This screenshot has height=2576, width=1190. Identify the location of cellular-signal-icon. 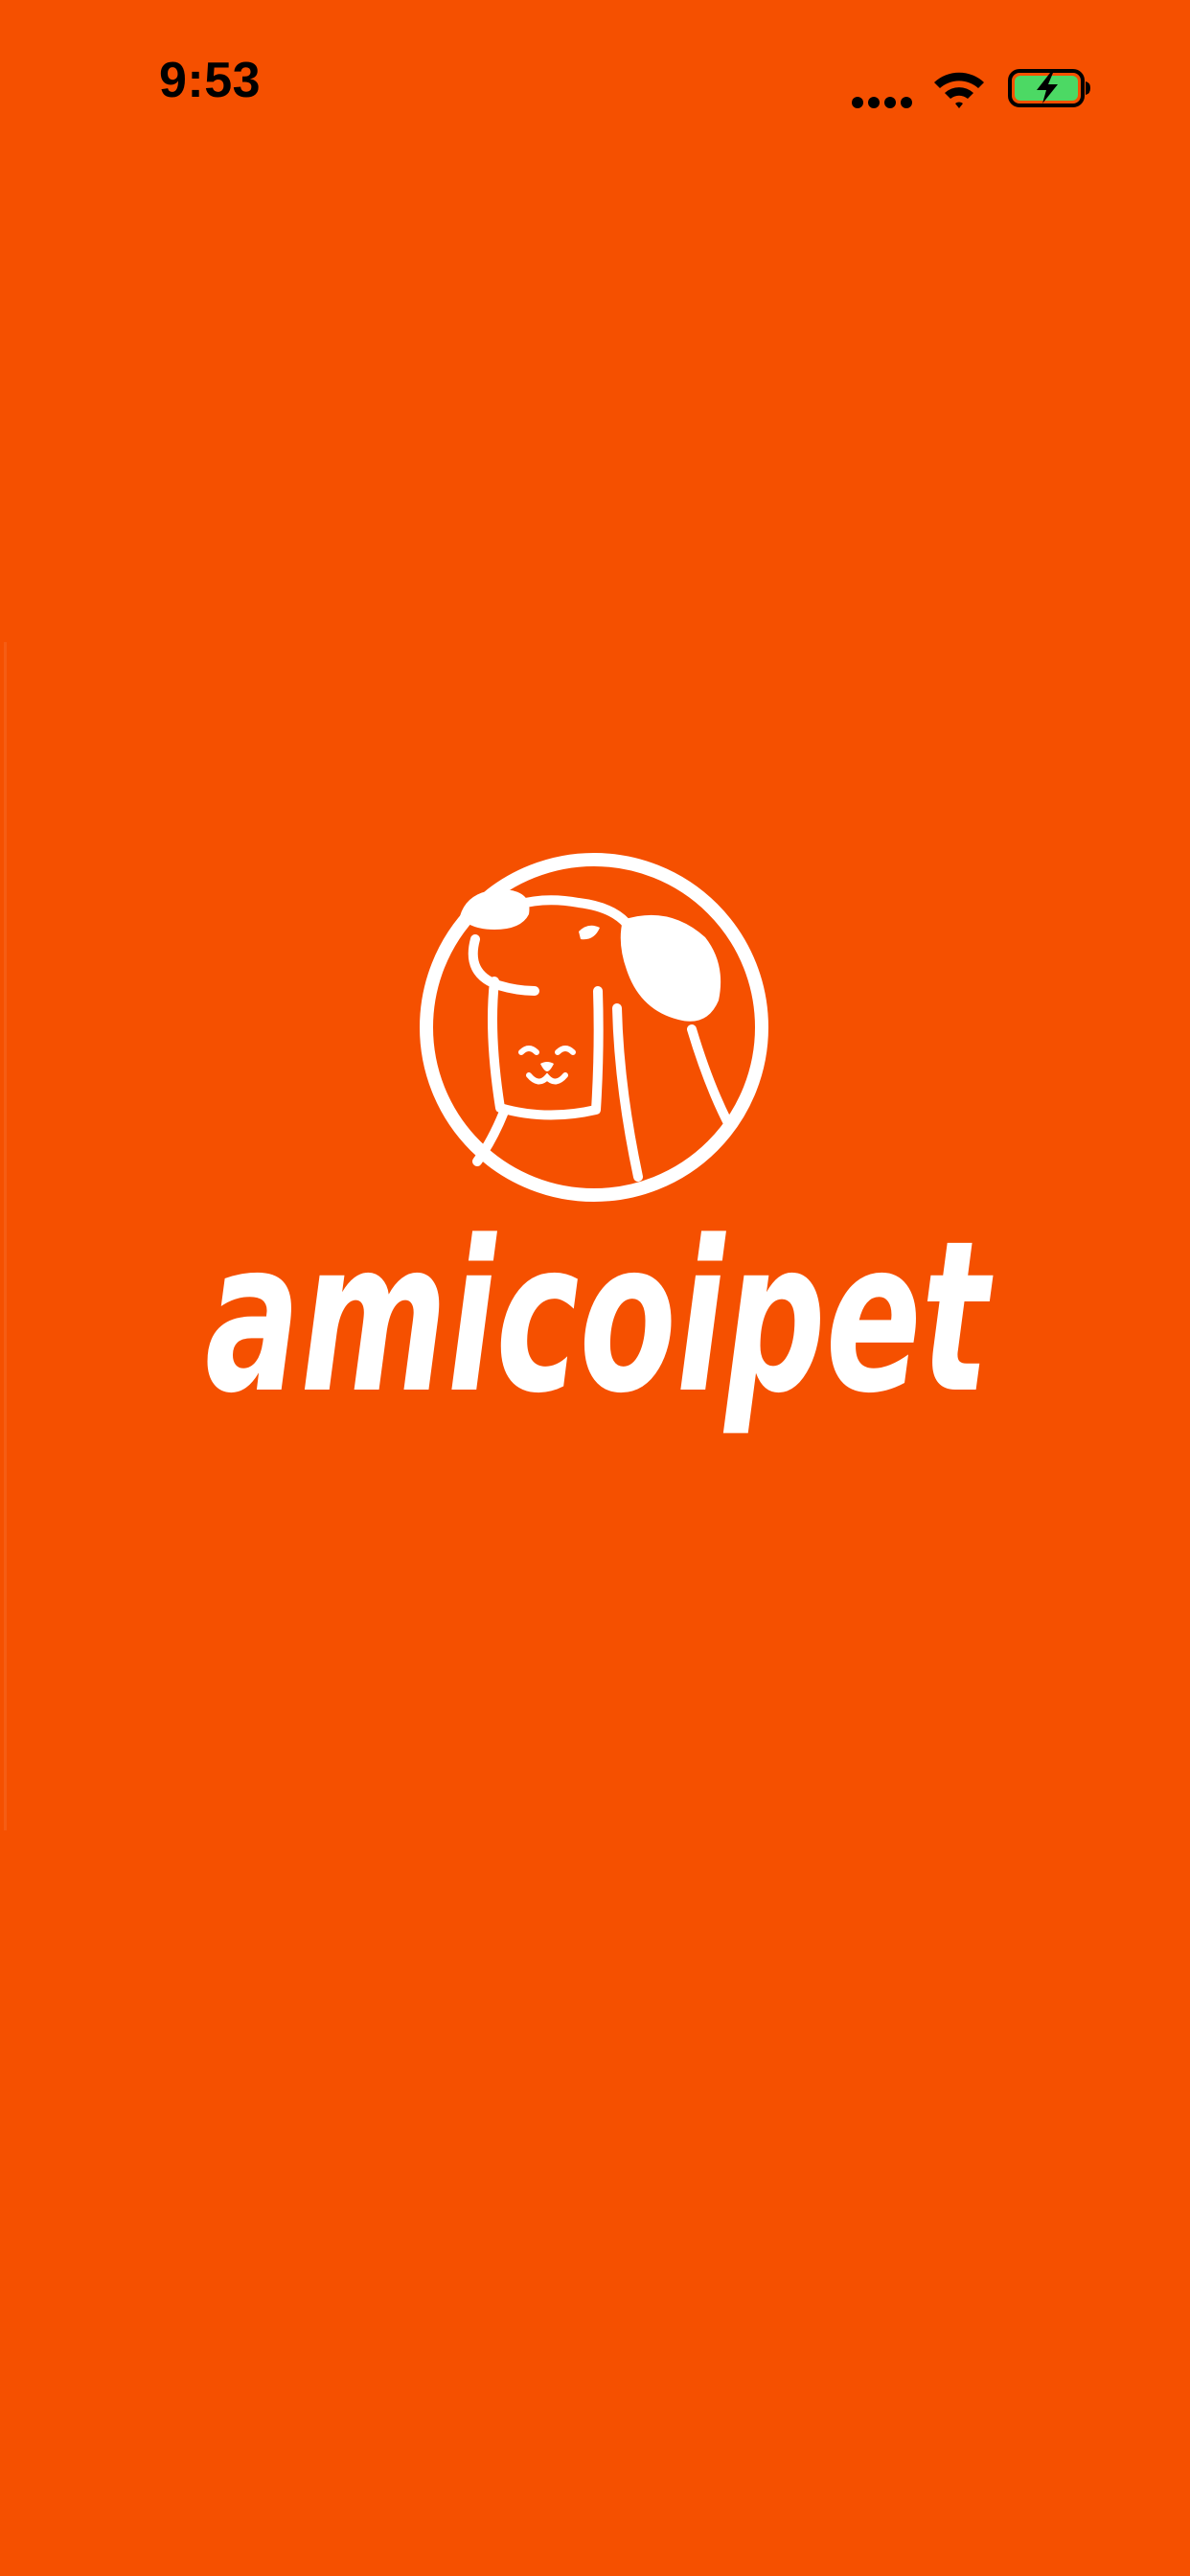
(882, 102).